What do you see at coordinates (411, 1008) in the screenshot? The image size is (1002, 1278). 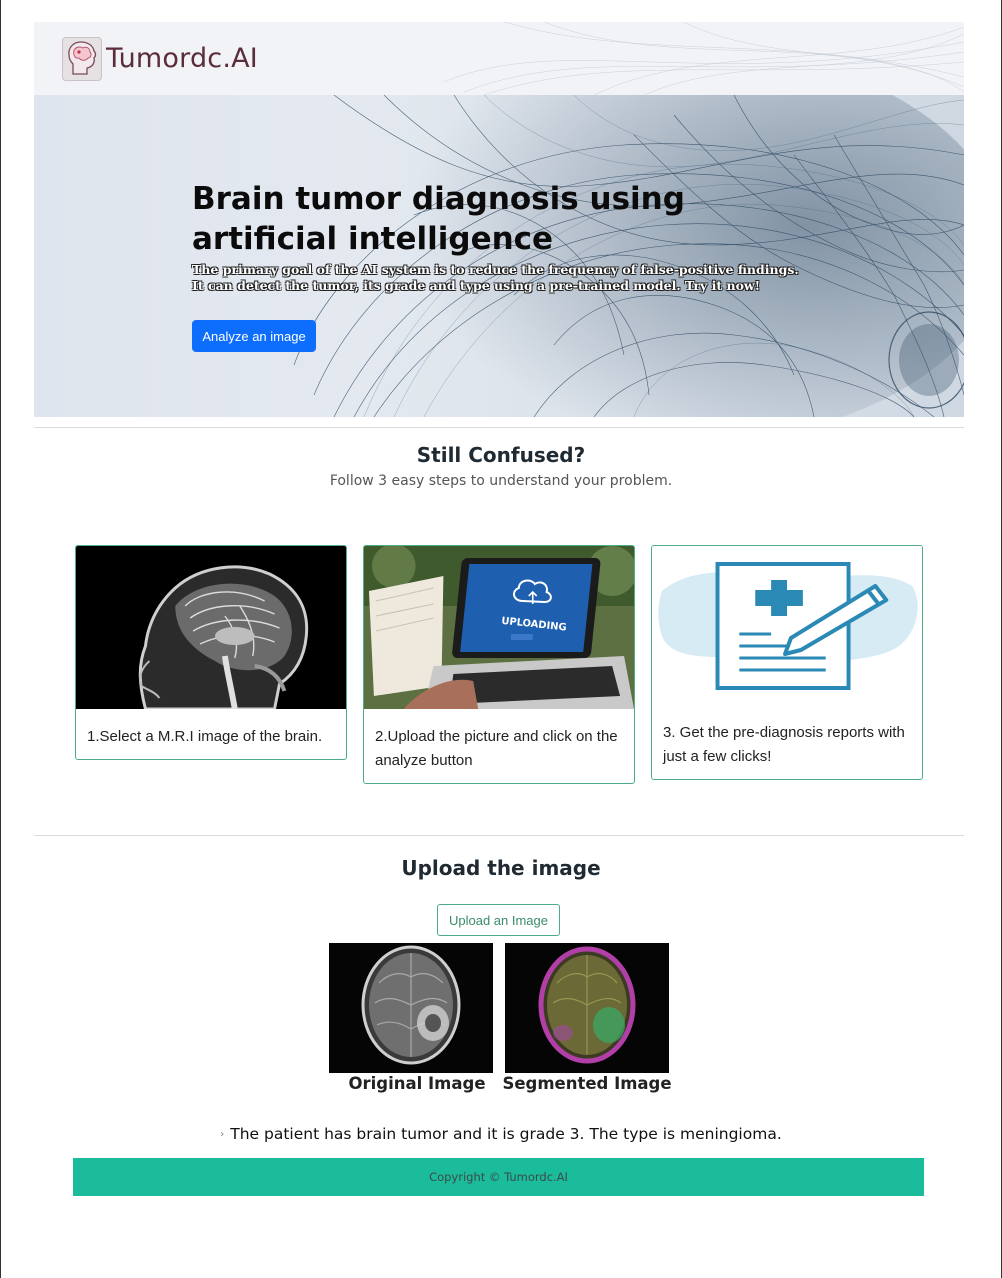 I see `original-mri-image` at bounding box center [411, 1008].